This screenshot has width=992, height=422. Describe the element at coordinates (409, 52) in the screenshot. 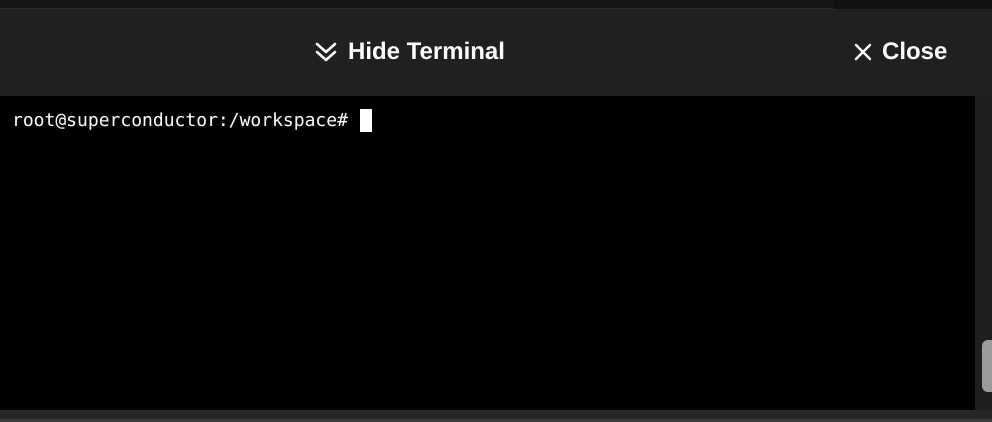

I see `hide-terminal-button: Hide Terminal` at that location.